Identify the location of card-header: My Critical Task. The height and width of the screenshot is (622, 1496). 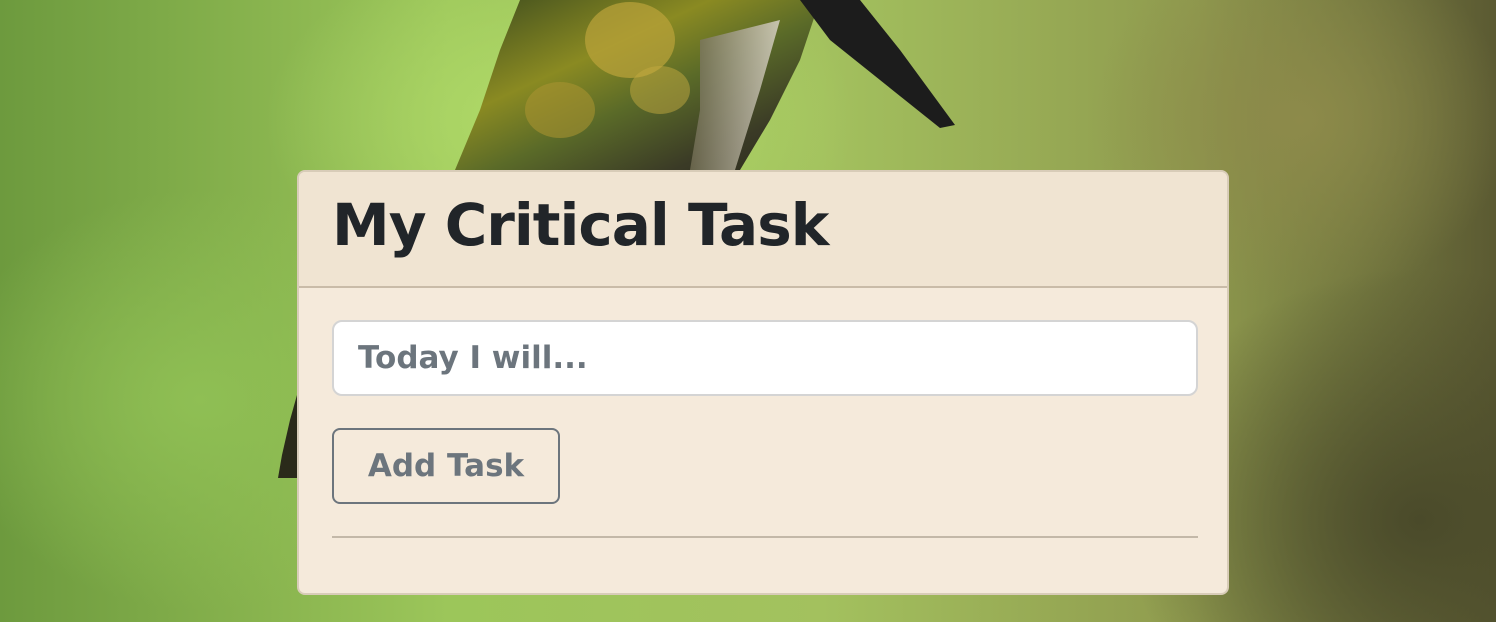
(763, 230).